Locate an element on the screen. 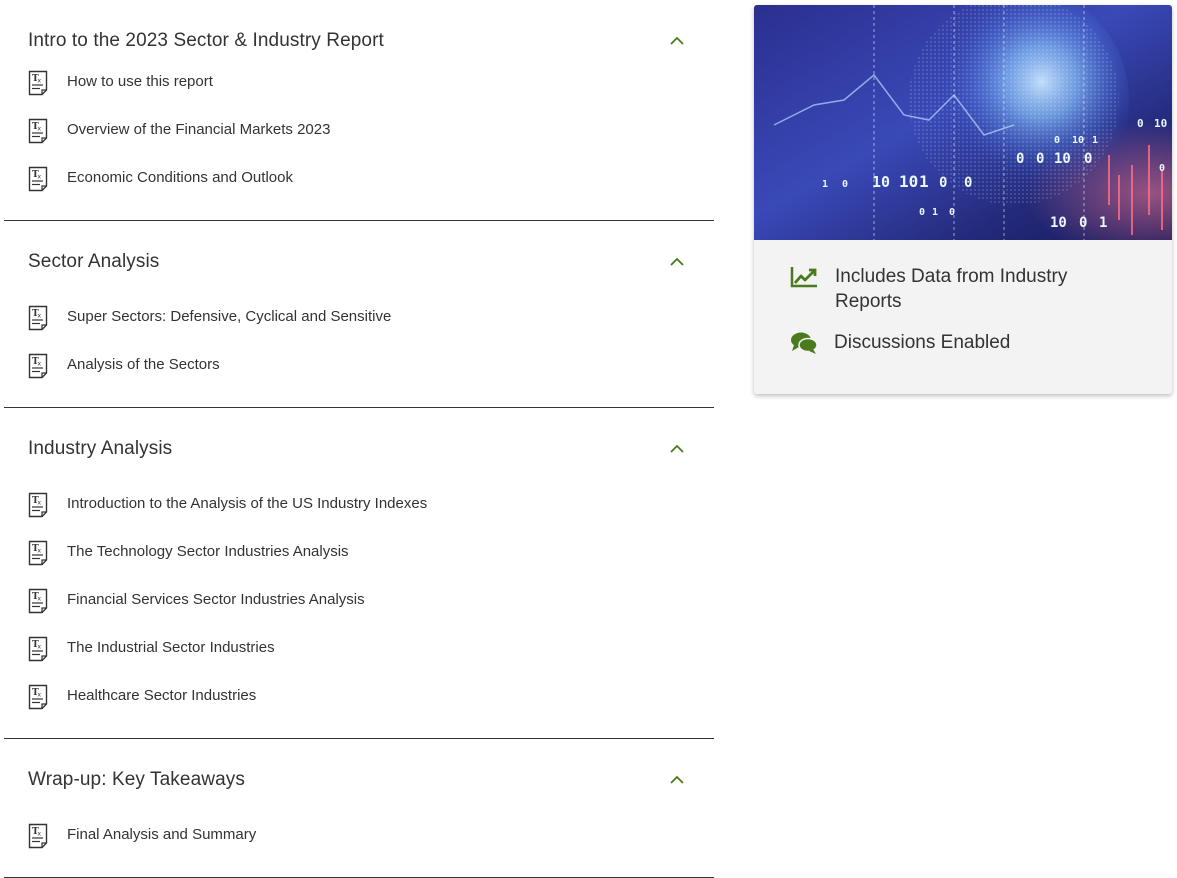  lesson-title: Economic Conditions and Outlook is located at coordinates (180, 177).